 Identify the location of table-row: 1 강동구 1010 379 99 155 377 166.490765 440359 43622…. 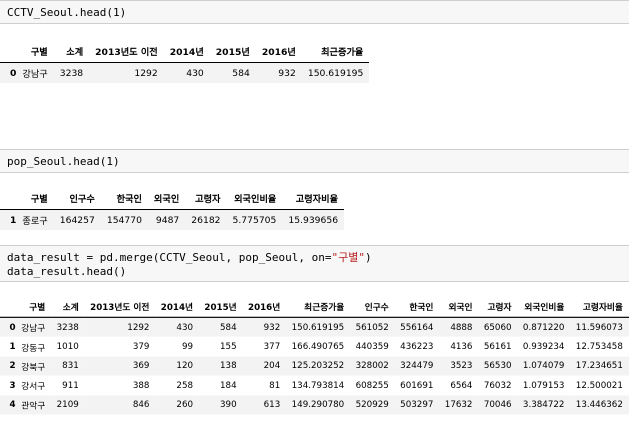
(314, 347).